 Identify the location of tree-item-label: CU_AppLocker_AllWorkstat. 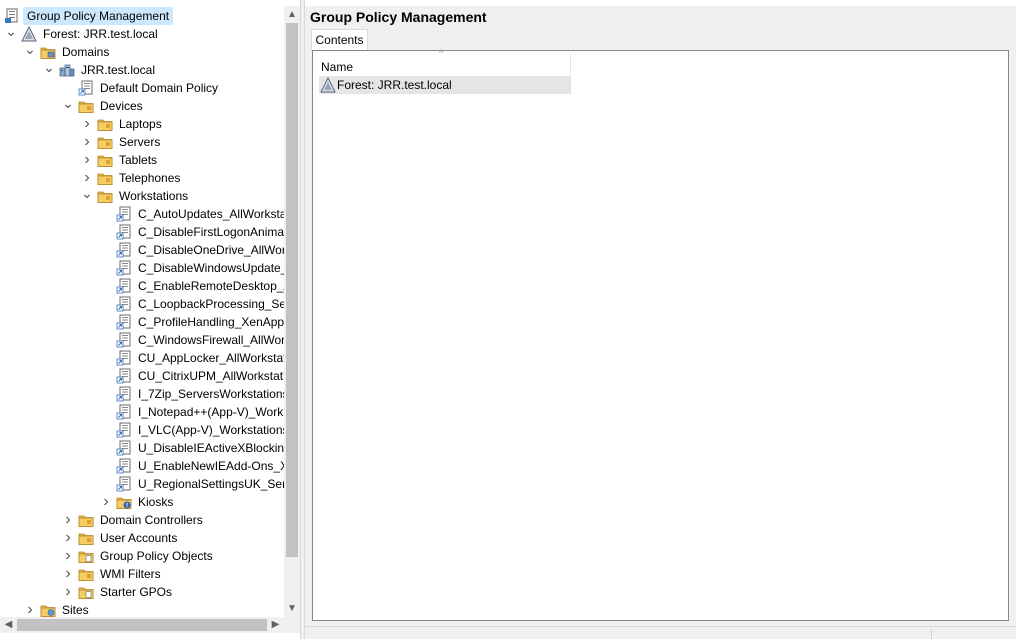
(211, 358).